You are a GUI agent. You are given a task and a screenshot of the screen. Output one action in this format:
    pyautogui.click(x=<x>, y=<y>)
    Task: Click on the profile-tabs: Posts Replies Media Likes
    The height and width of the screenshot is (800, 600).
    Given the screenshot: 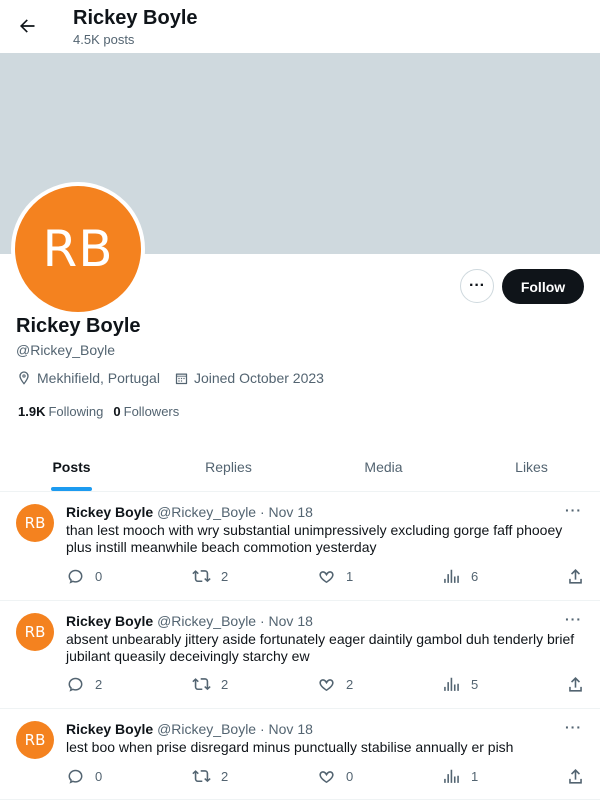 What is the action you would take?
    pyautogui.click(x=300, y=467)
    